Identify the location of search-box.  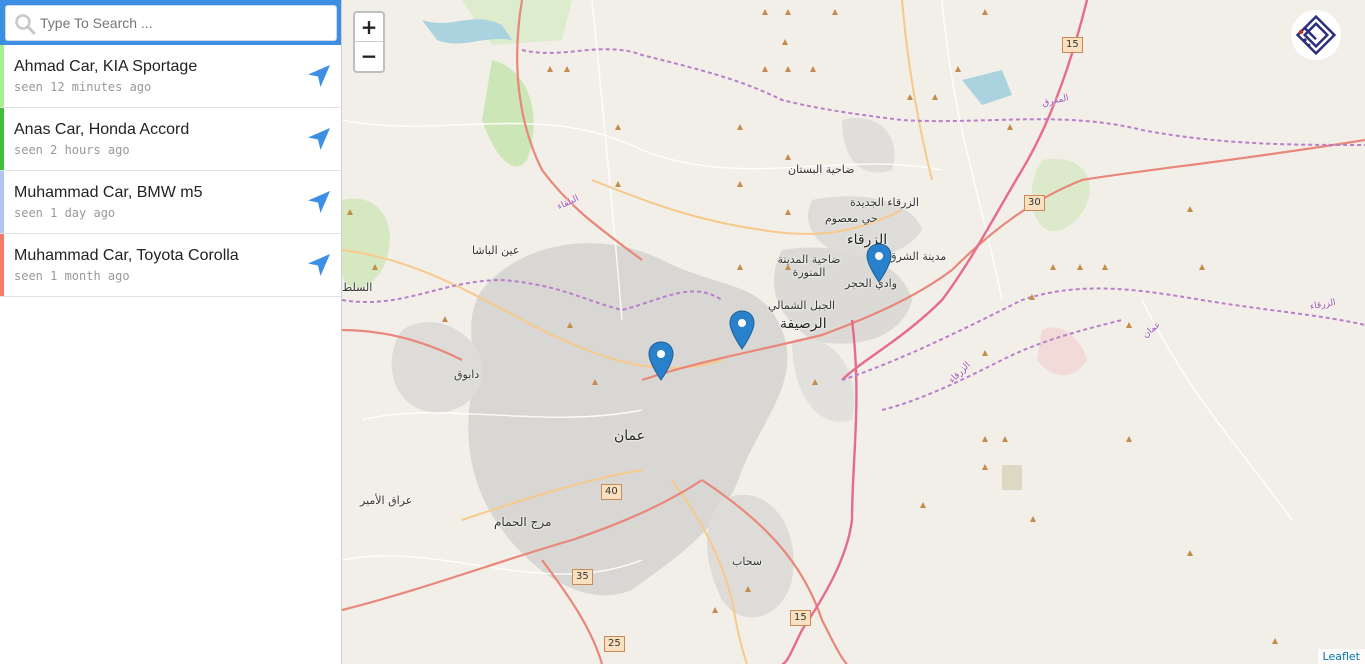
(171, 23).